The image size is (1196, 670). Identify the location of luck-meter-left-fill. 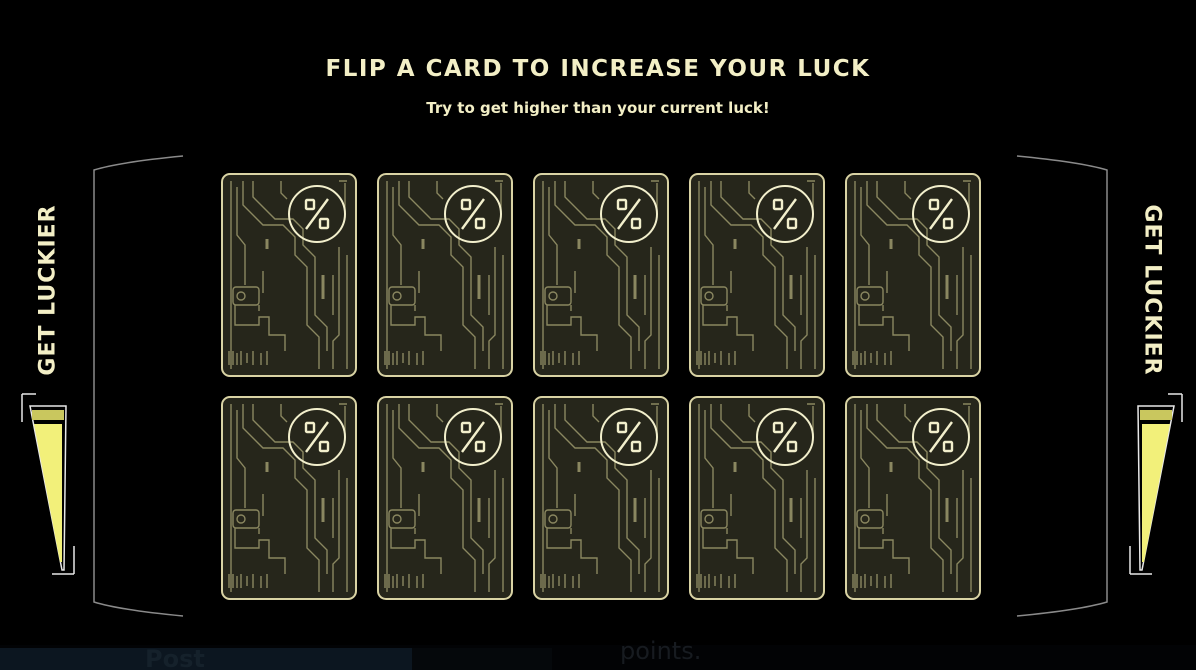
(48, 493).